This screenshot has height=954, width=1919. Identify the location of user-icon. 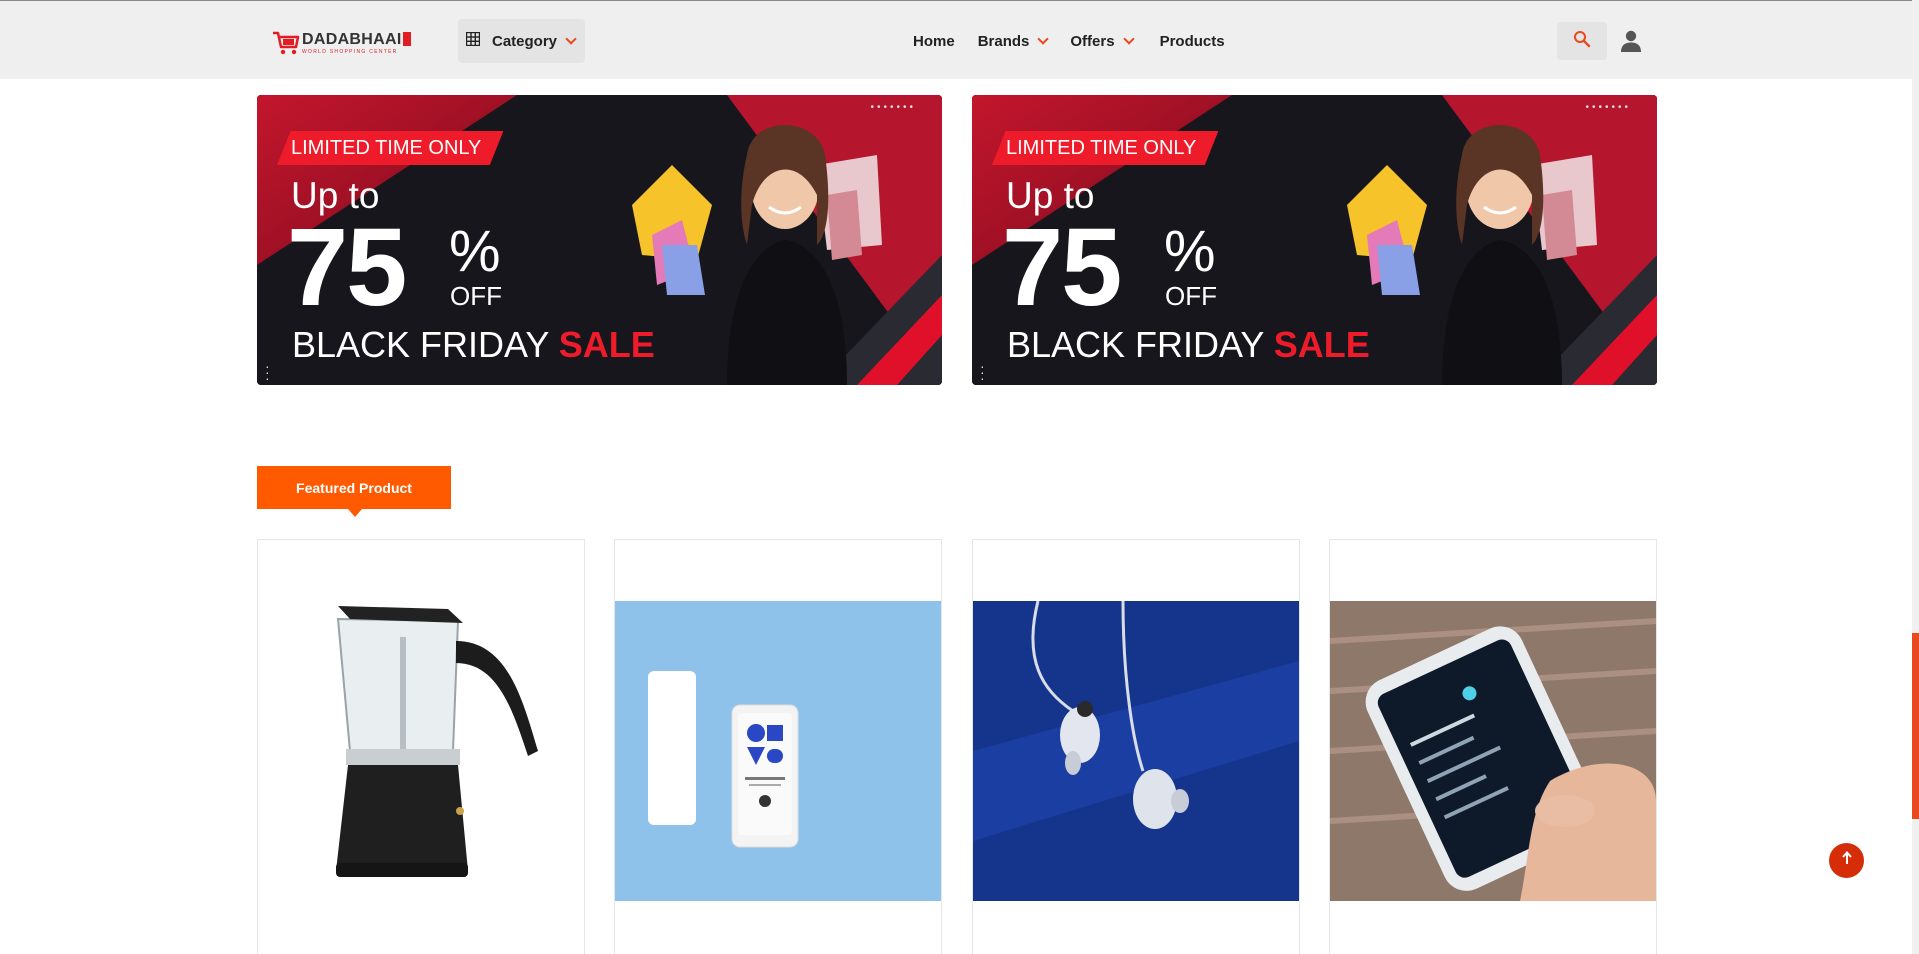
(1631, 43).